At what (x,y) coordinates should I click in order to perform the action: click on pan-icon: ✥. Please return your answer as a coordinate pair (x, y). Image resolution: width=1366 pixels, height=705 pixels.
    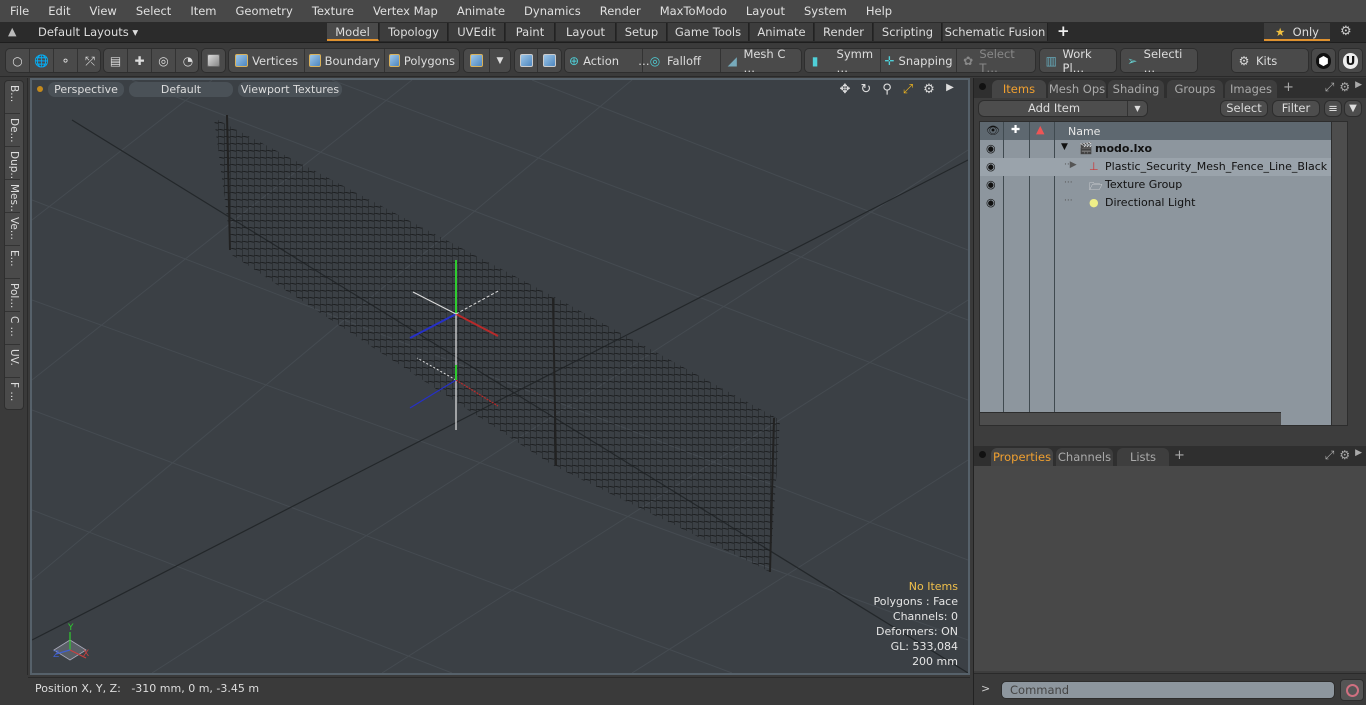
    Looking at the image, I should click on (845, 89).